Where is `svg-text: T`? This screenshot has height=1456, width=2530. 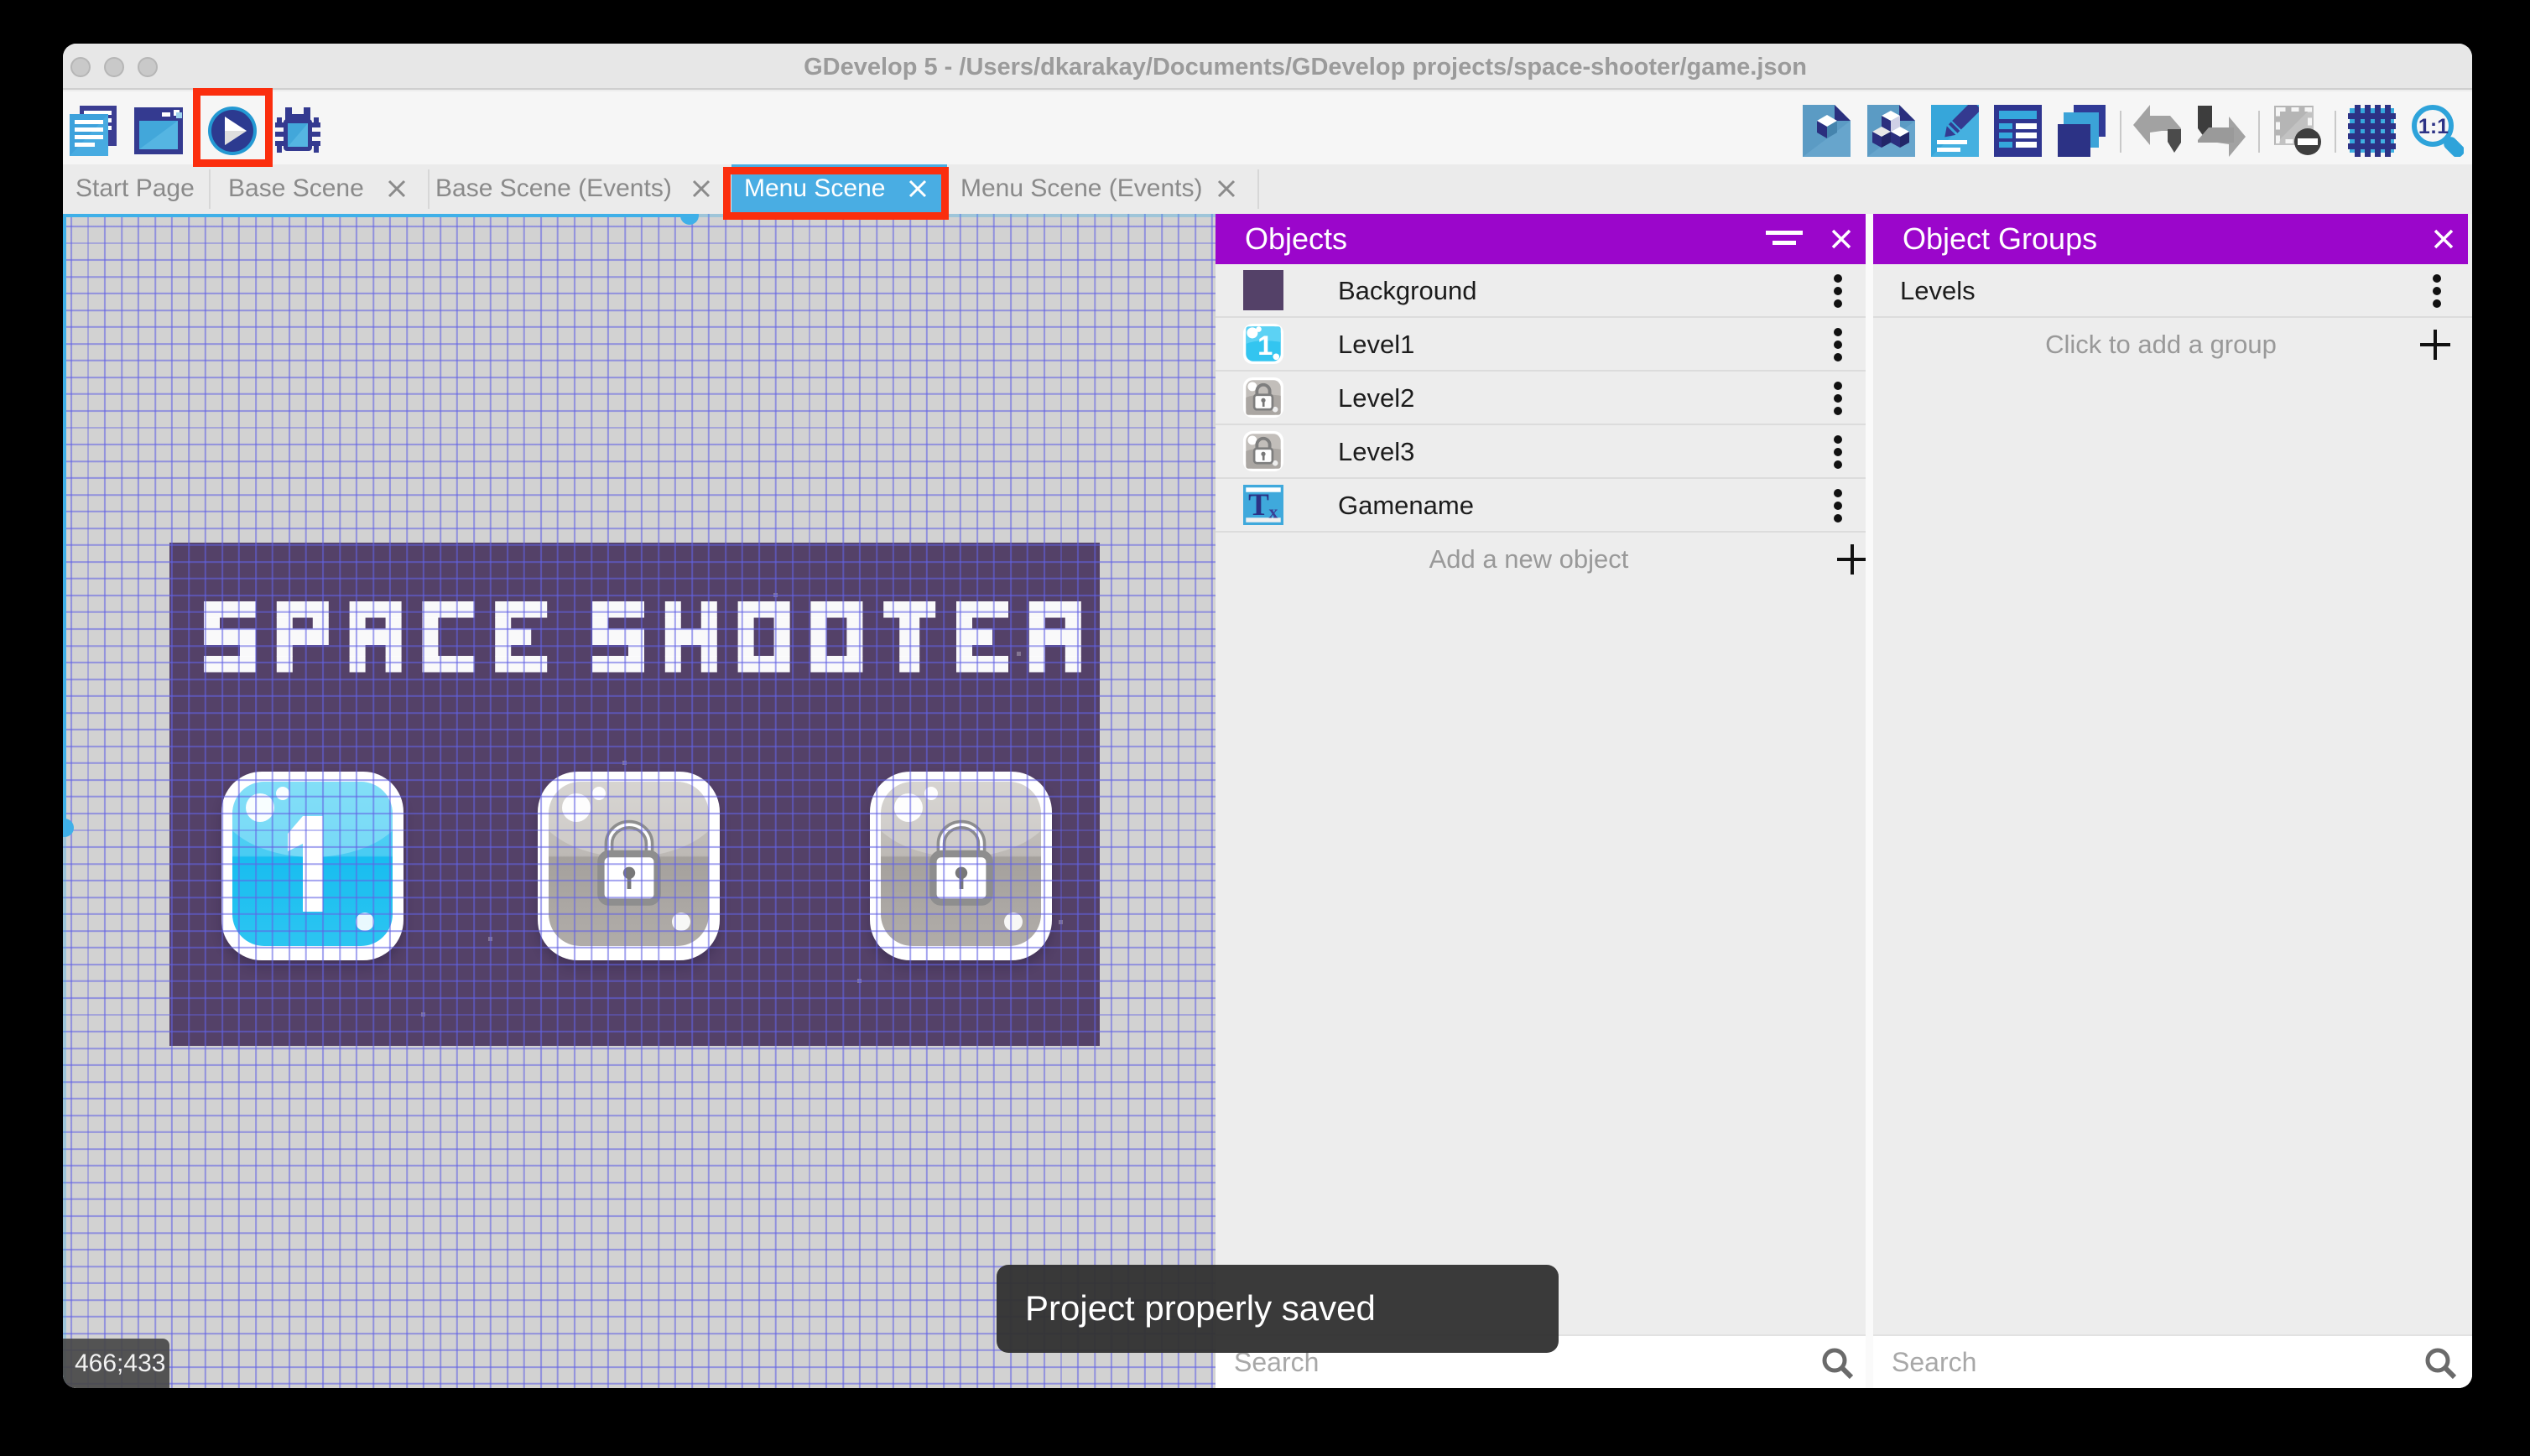 svg-text: T is located at coordinates (1258, 505).